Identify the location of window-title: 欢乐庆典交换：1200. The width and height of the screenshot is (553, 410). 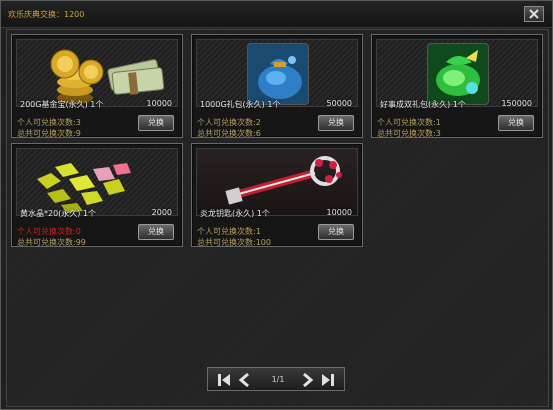
(46, 14).